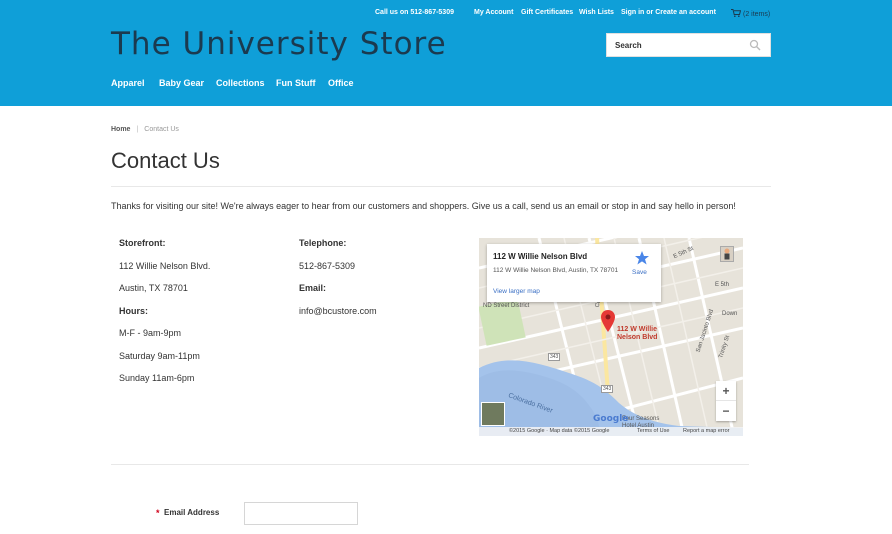 Image resolution: width=892 pixels, height=534 pixels. I want to click on nav-item-fun-stuff: Fun Stuff, so click(296, 83).